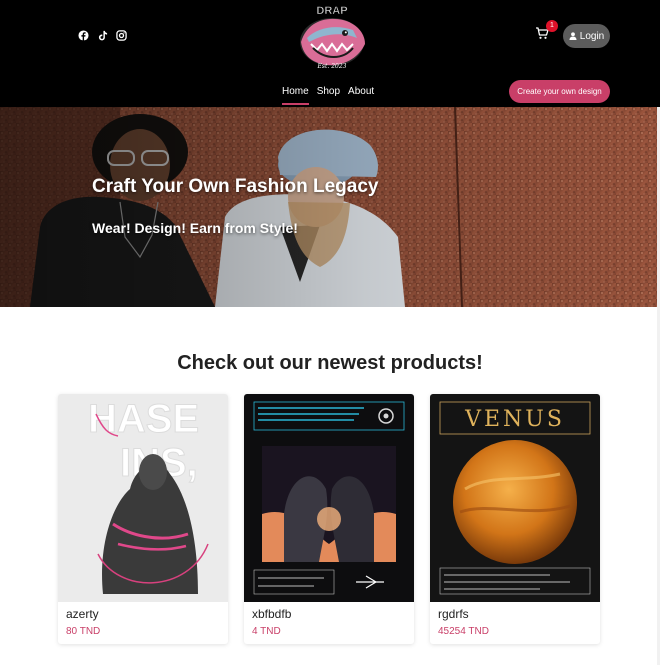  What do you see at coordinates (361, 94) in the screenshot?
I see `nav-about: About` at bounding box center [361, 94].